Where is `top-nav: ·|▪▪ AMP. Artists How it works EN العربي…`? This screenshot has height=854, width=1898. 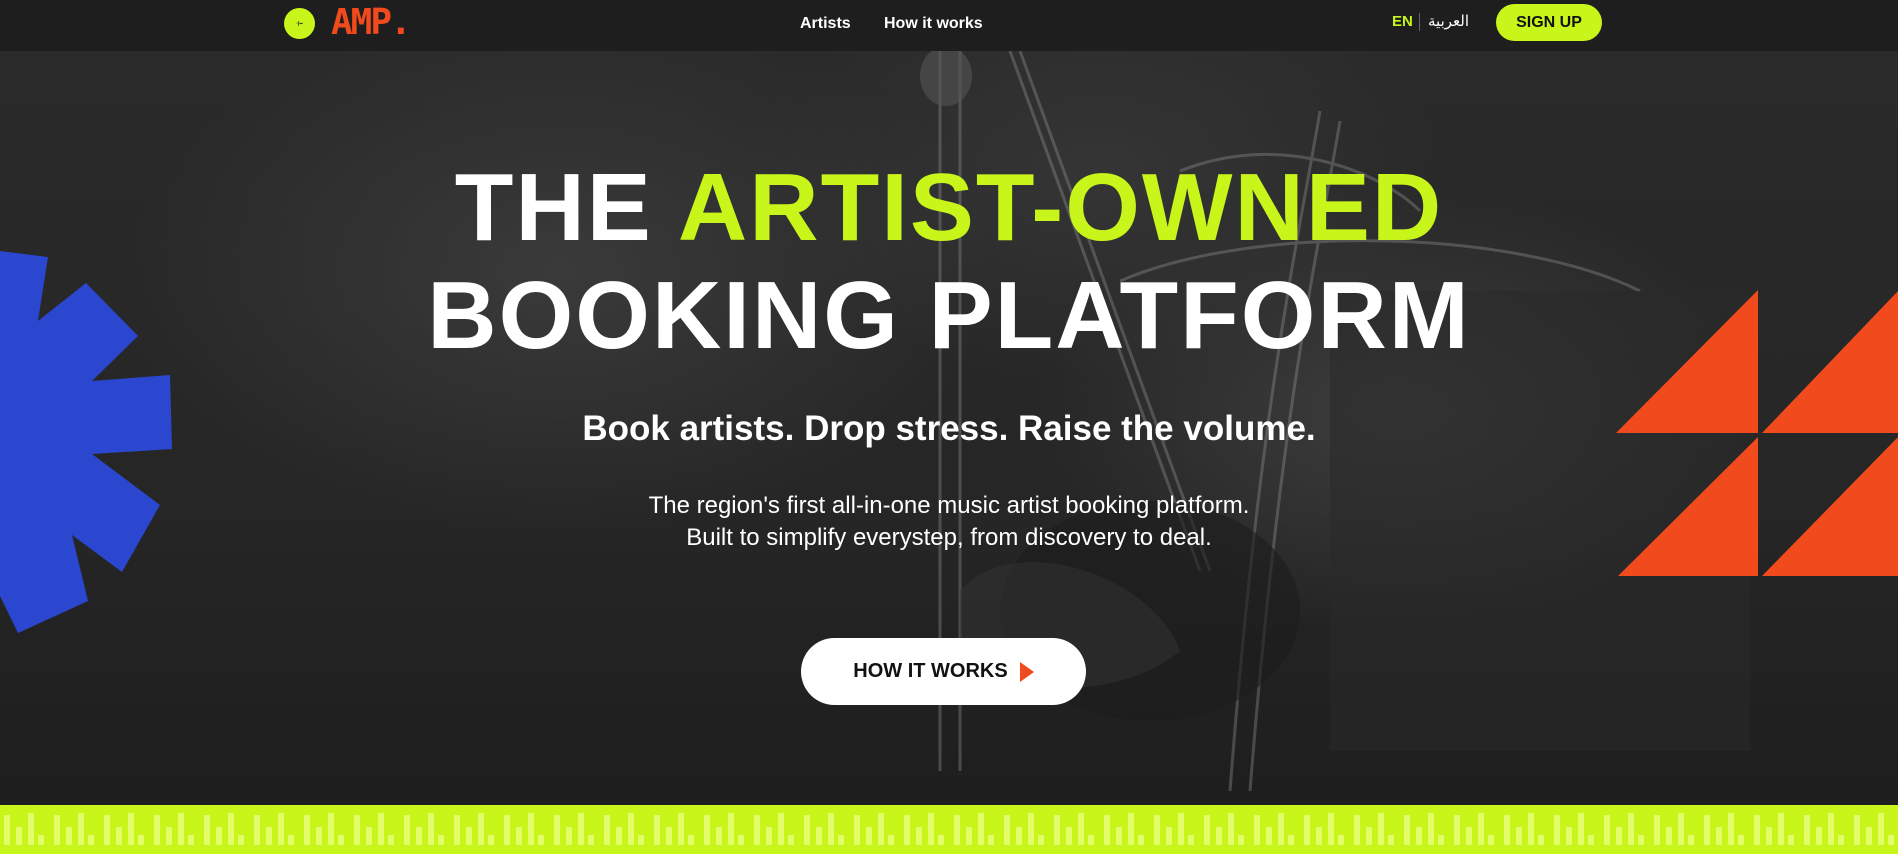 top-nav: ·|▪▪ AMP. Artists How it works EN العربي… is located at coordinates (949, 25).